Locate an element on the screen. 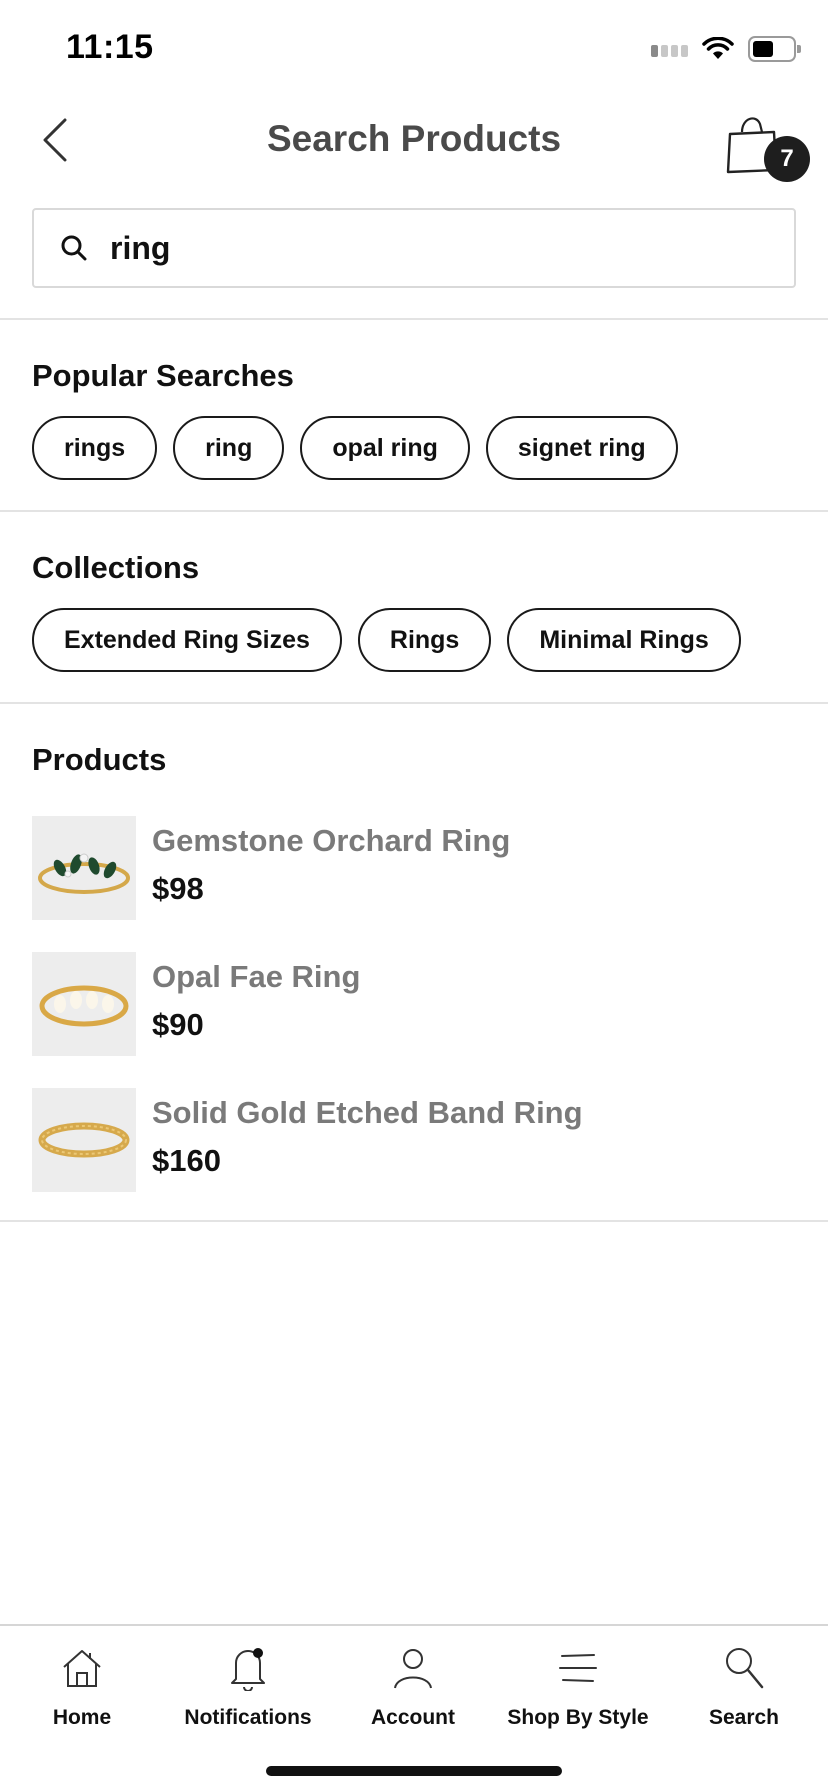  status-time: 11:15 is located at coordinates (110, 47).